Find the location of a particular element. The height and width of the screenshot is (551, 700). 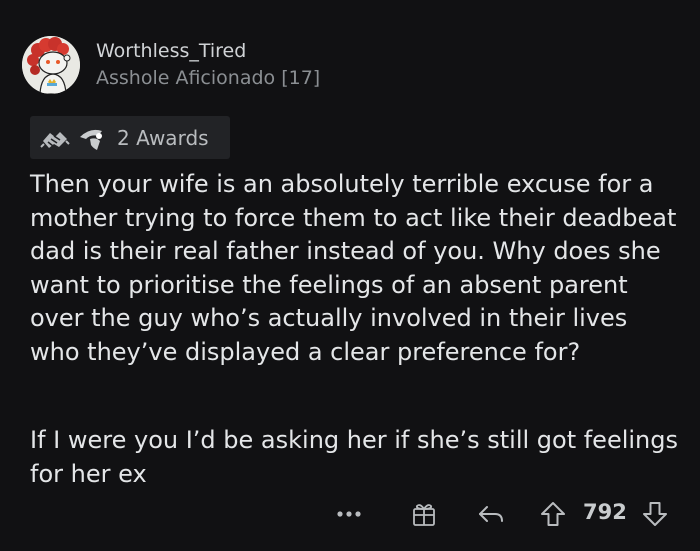

give-award-icon is located at coordinates (424, 514).